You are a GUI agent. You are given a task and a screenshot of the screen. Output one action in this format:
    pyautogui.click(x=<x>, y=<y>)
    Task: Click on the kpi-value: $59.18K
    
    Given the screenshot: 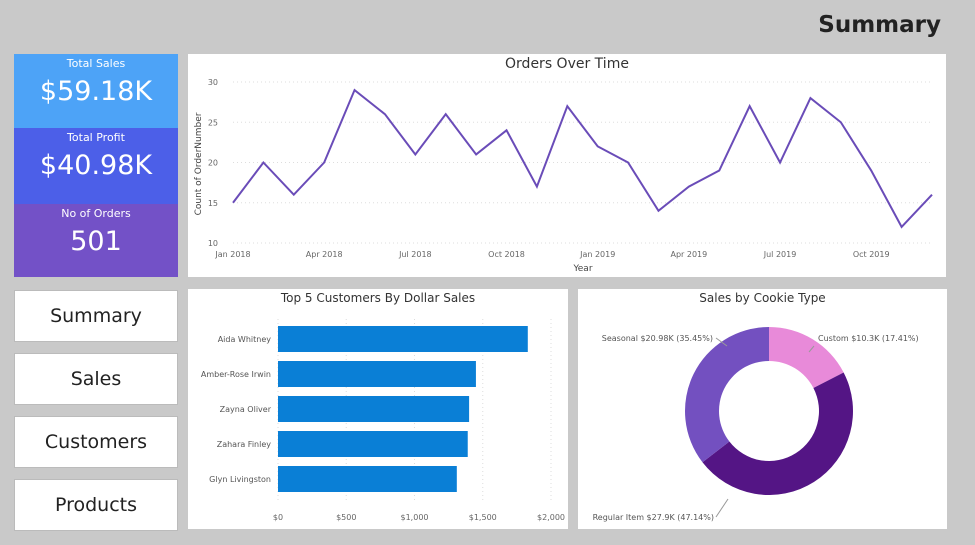 What is the action you would take?
    pyautogui.click(x=96, y=91)
    